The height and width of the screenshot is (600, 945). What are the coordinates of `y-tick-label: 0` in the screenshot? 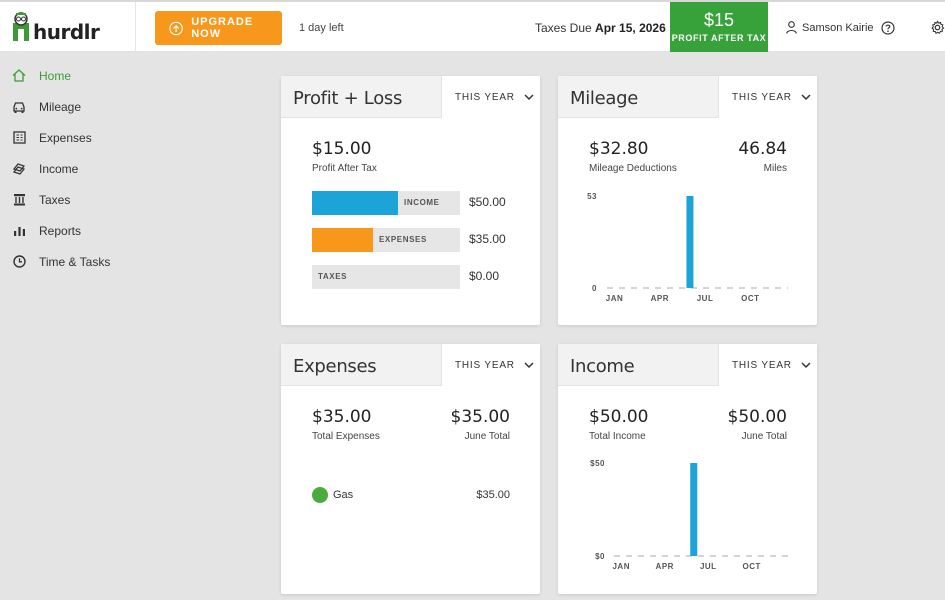 It's located at (594, 288).